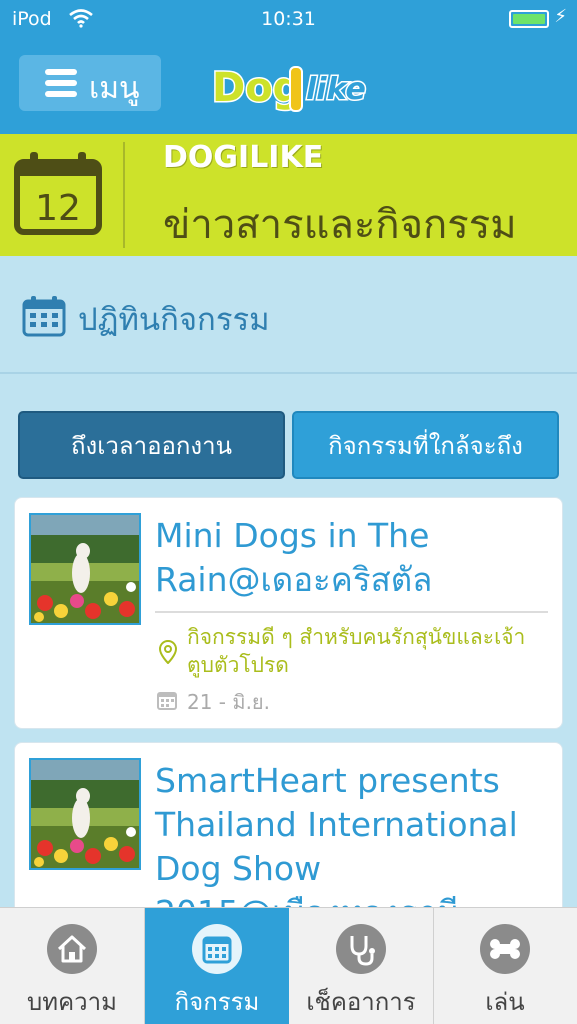 The width and height of the screenshot is (577, 1024). I want to click on house-icon, so click(72, 949).